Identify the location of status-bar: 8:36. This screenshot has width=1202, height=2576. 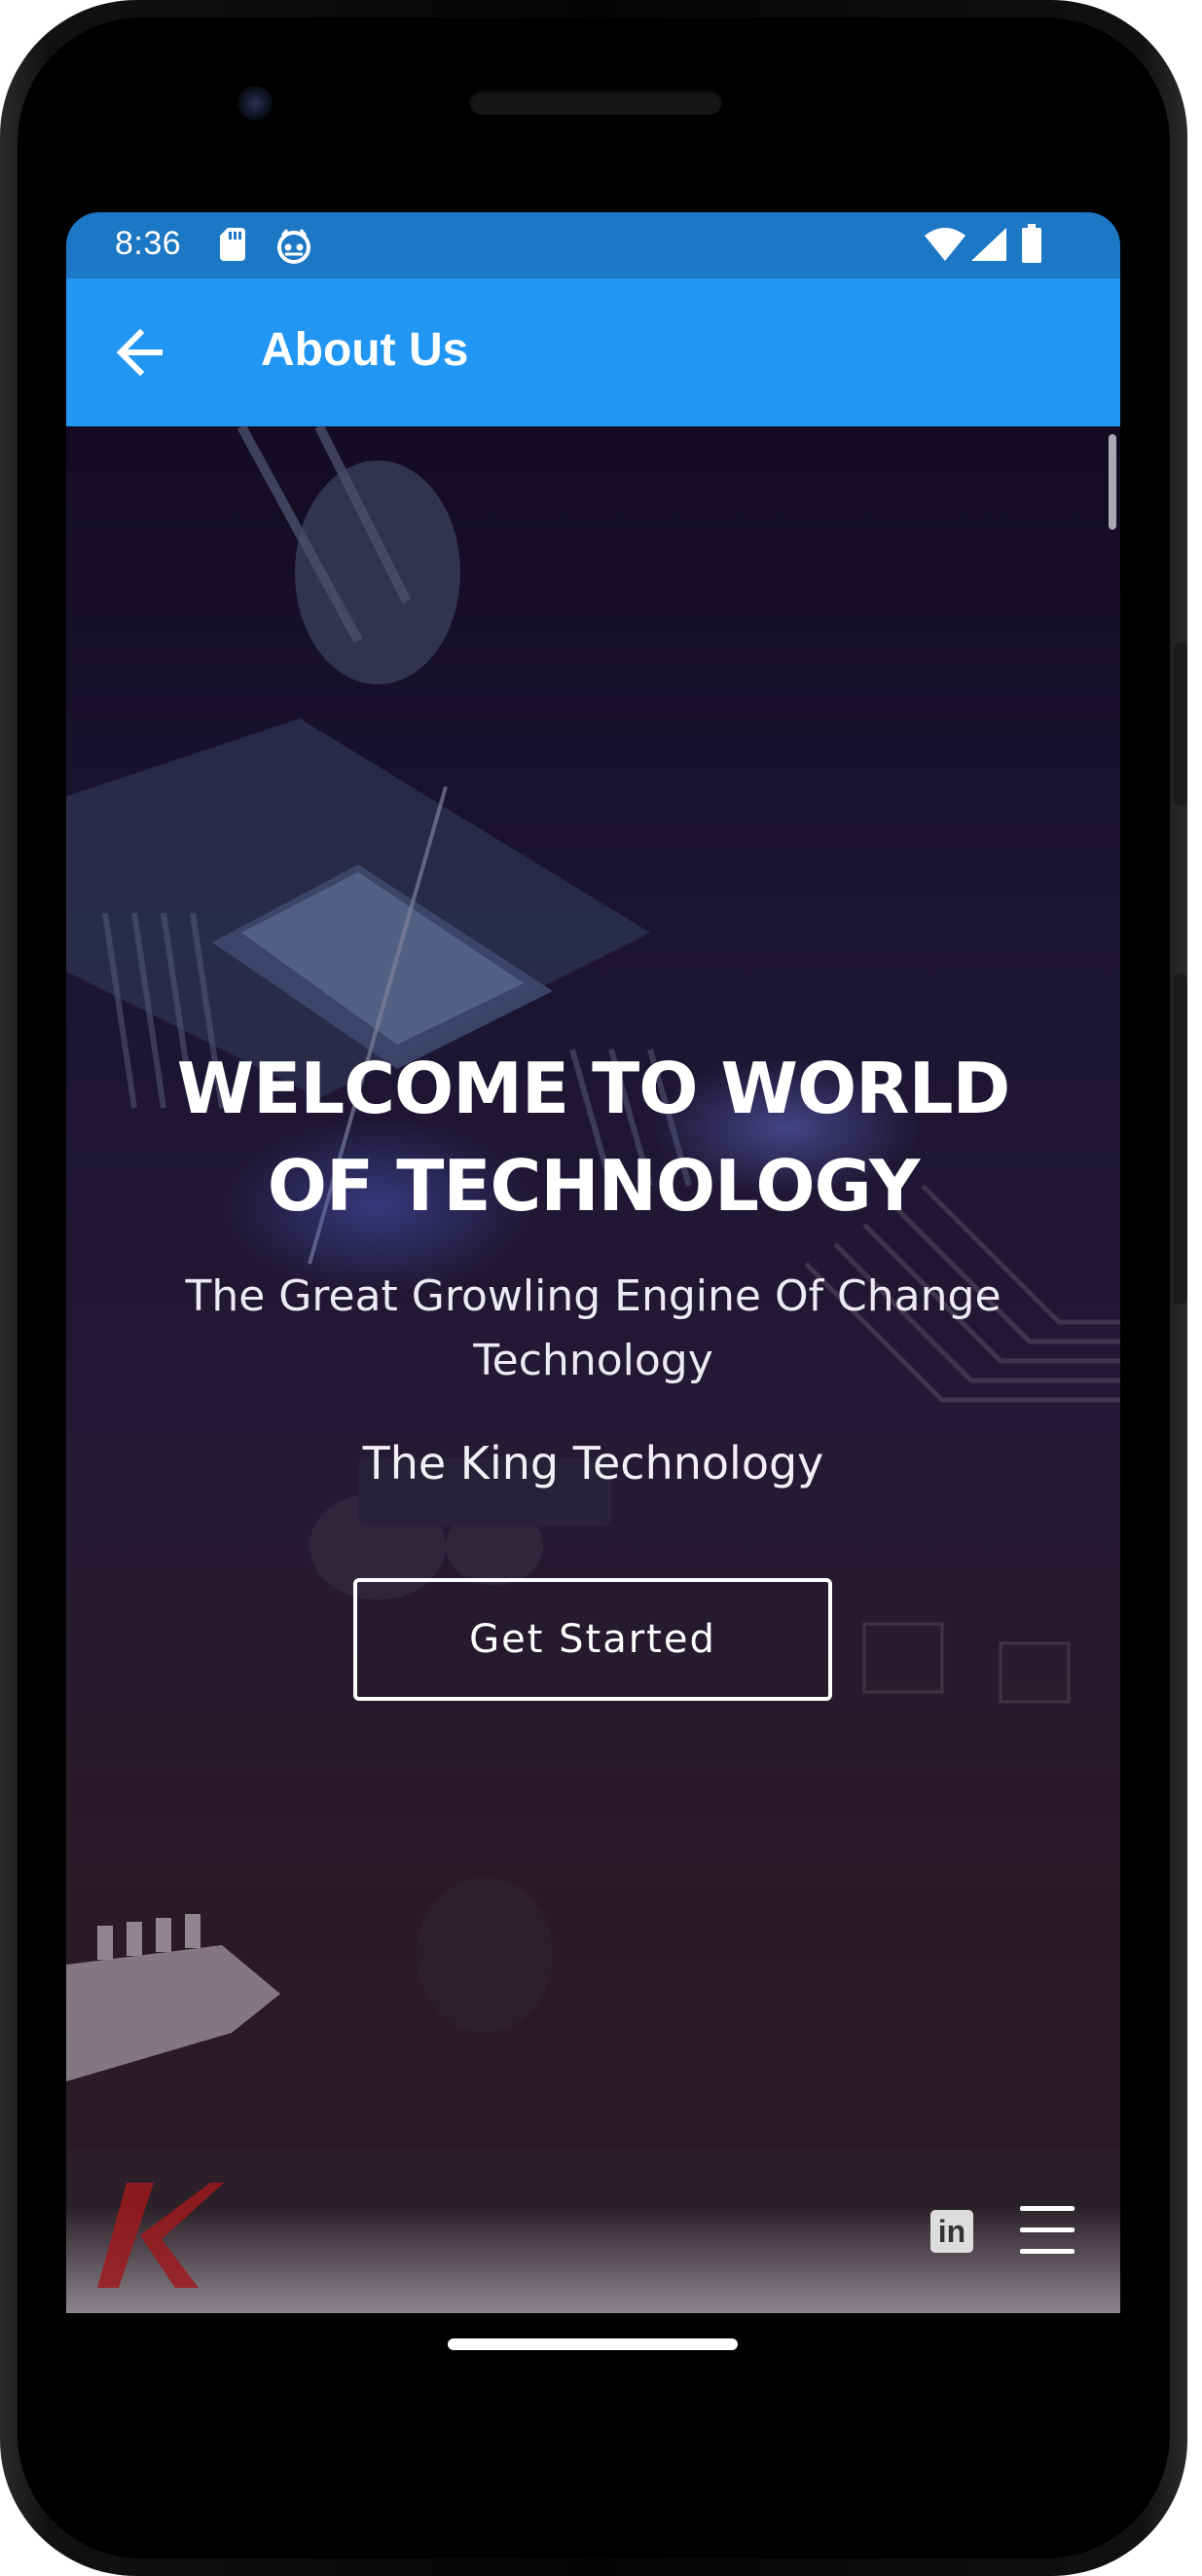
(593, 245).